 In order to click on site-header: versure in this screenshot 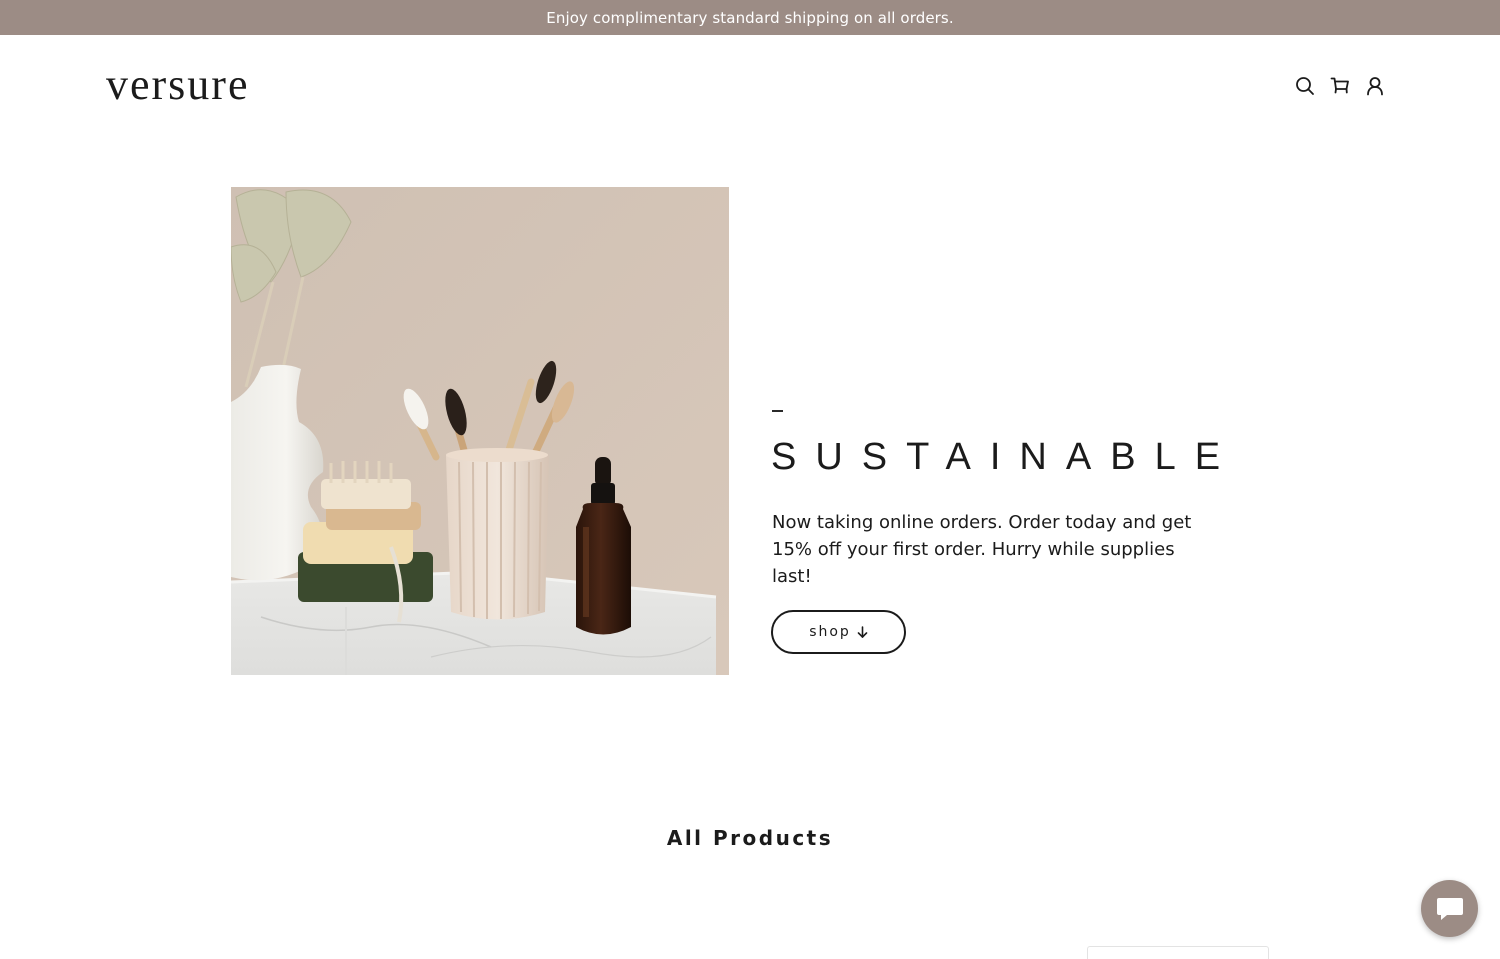, I will do `click(750, 85)`.